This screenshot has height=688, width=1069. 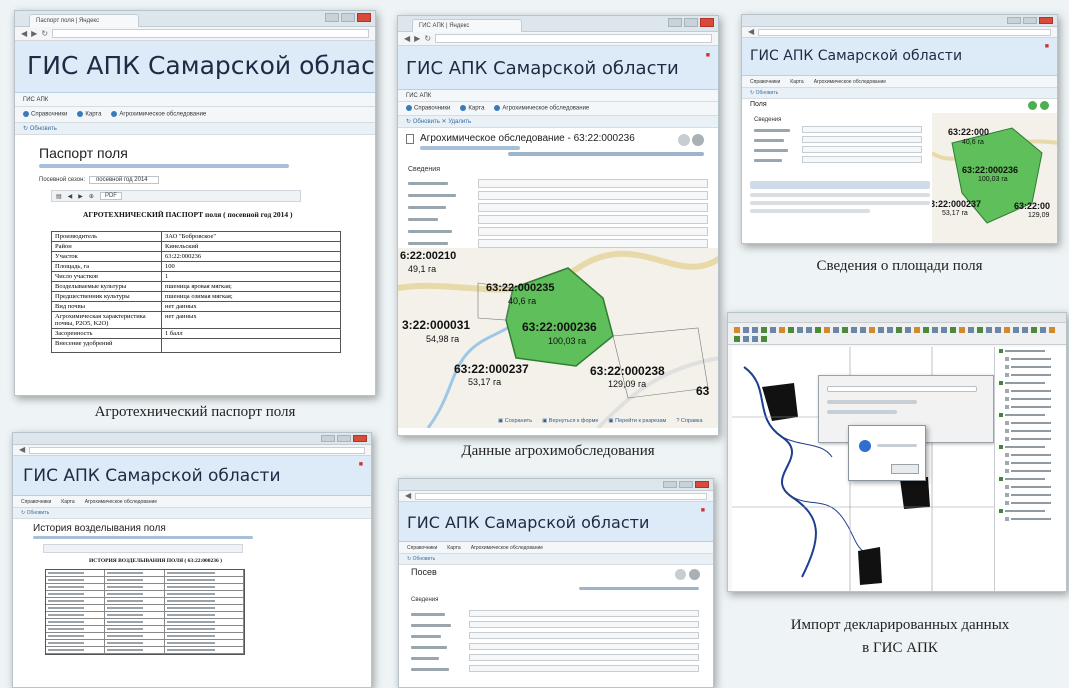 What do you see at coordinates (680, 574) in the screenshot?
I see `close-form-icon` at bounding box center [680, 574].